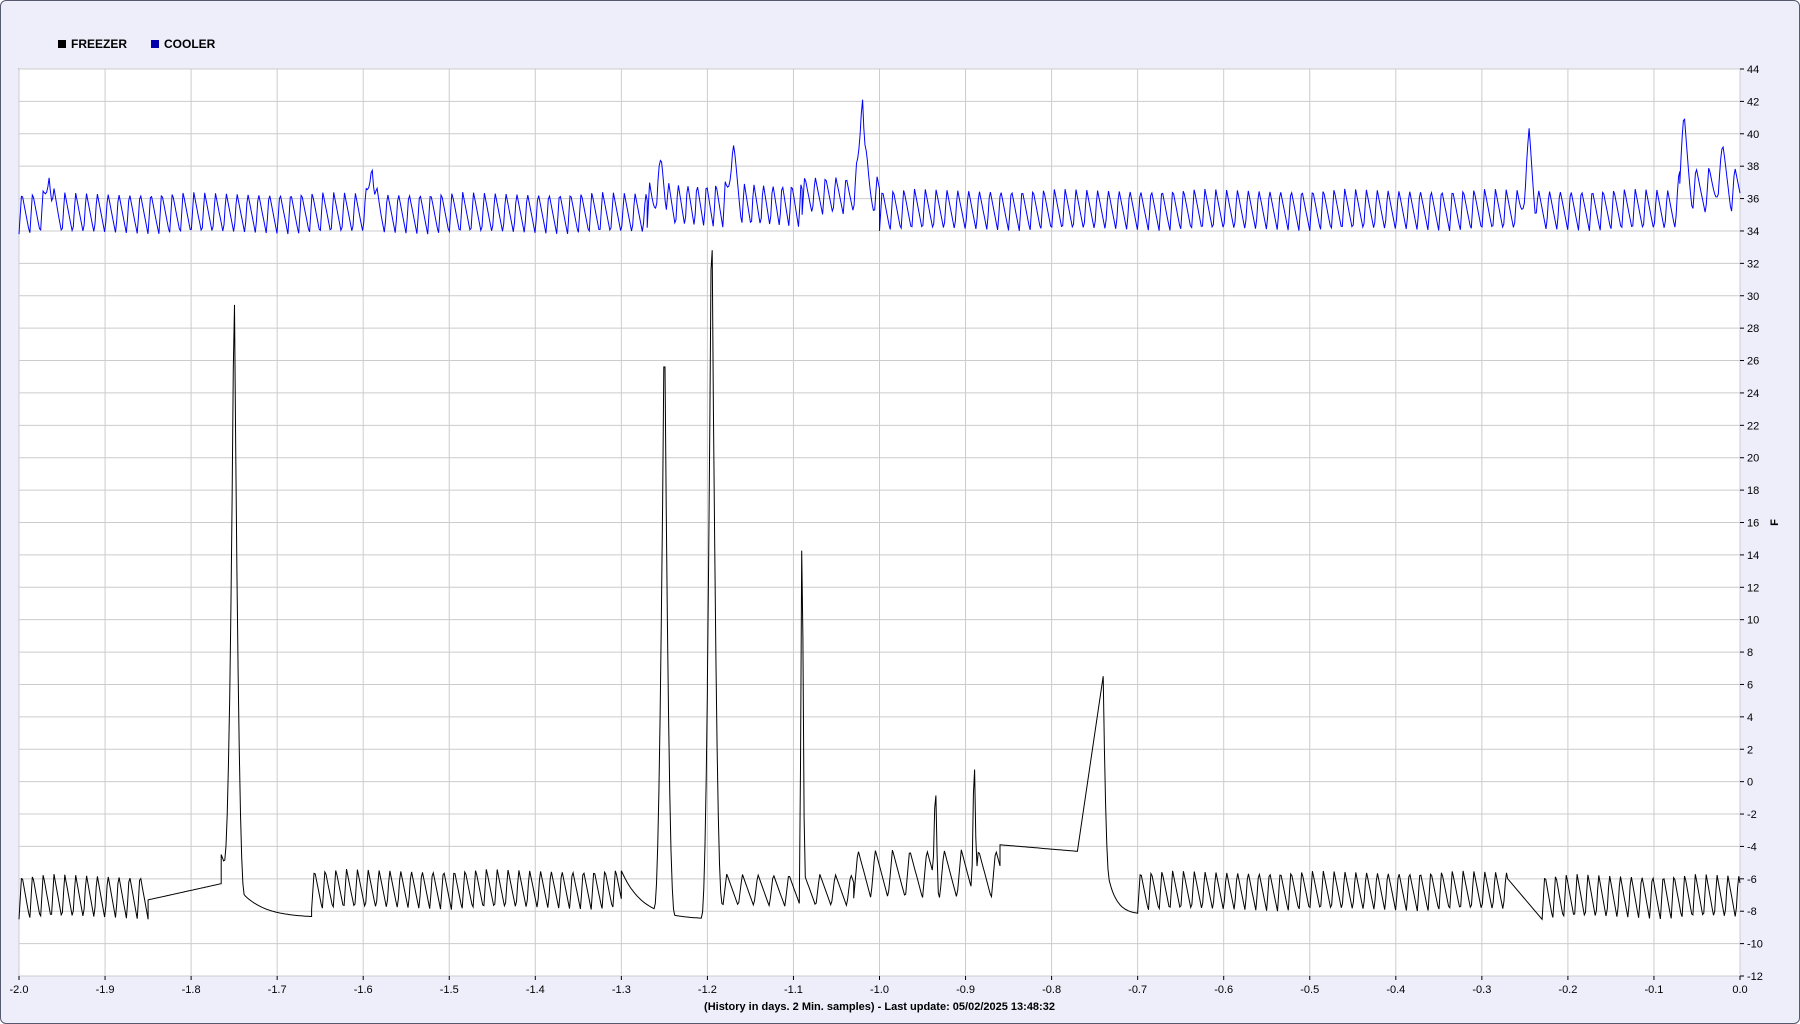 Image resolution: width=1800 pixels, height=1024 pixels. Describe the element at coordinates (879, 990) in the screenshot. I see `x-tick-label: -1.0` at that location.